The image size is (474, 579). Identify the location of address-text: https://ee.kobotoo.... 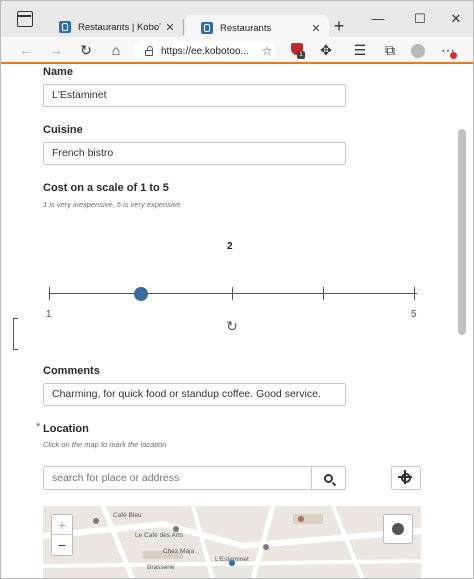
(205, 51).